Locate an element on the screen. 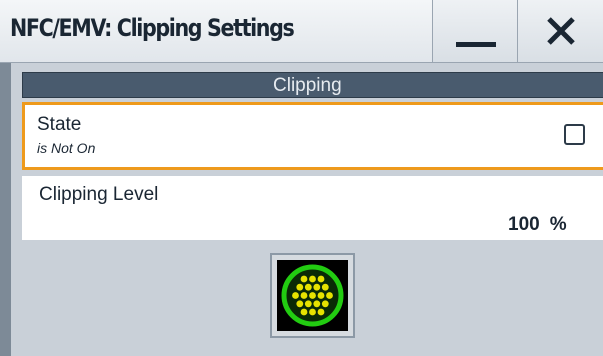  close-icon is located at coordinates (561, 31).